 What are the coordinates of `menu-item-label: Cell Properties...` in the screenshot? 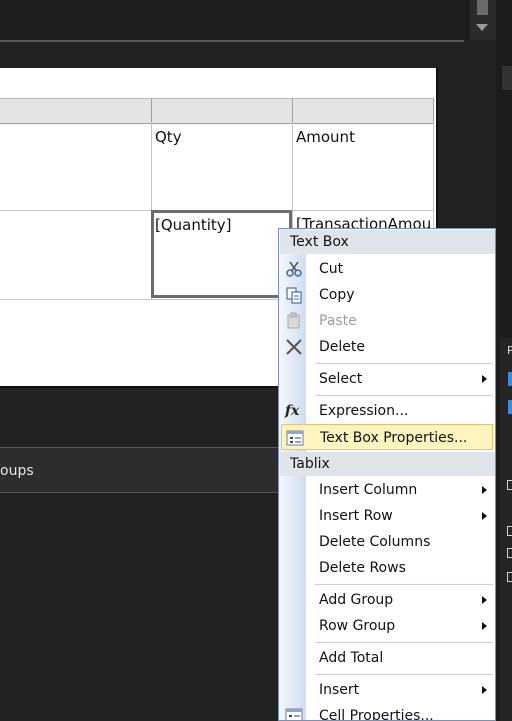 It's located at (376, 714).